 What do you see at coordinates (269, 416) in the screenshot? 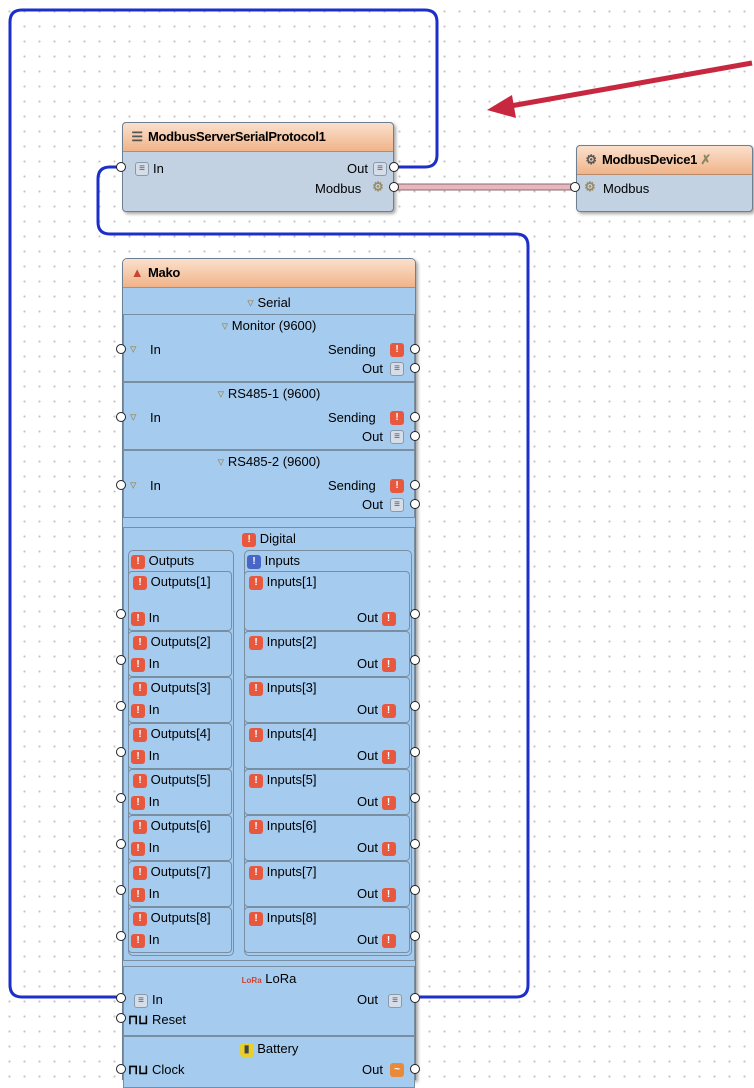
I see `serial-rs485-1-section: ▿ RS485-1 (9600) ▿ In Sending ! Out ≡` at bounding box center [269, 416].